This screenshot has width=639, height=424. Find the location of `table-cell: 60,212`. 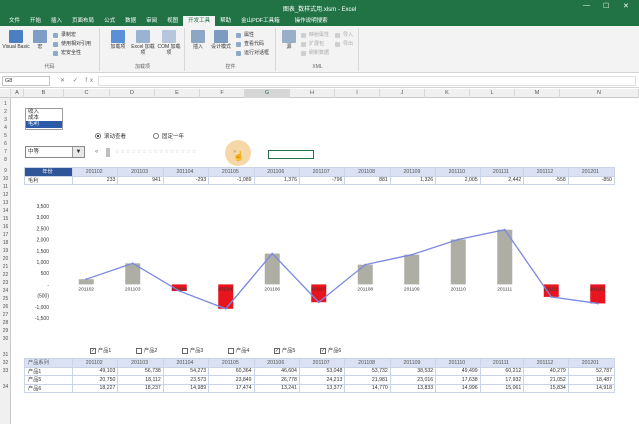

table-cell: 60,212 is located at coordinates (502, 371).